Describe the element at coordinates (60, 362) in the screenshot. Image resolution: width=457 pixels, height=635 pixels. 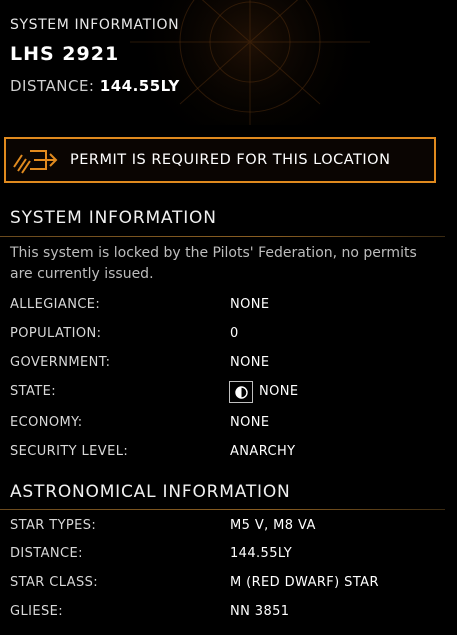
I see `row-label: GOVERNMENT:` at that location.